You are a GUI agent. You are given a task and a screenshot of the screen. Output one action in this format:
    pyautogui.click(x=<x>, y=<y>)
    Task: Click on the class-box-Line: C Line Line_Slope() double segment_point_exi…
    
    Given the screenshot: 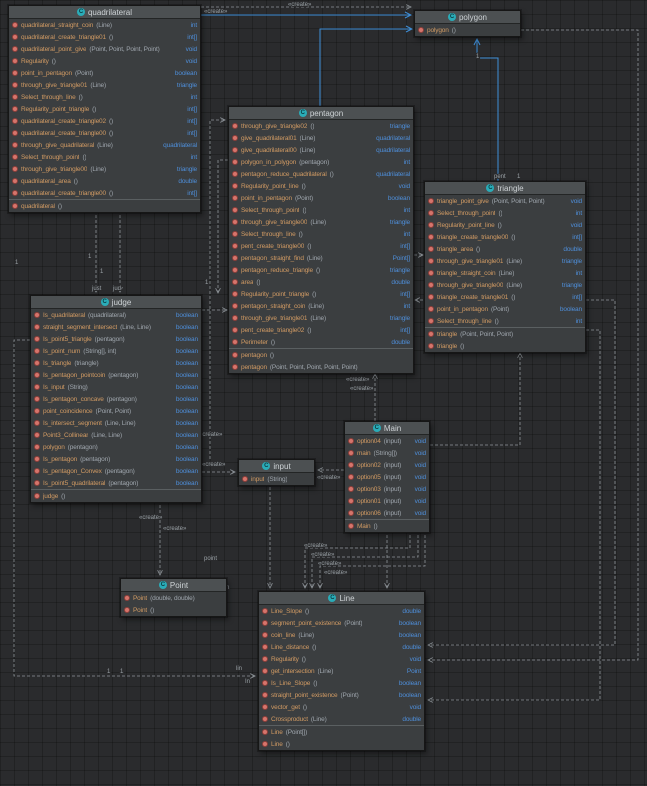 What is the action you would take?
    pyautogui.click(x=341, y=671)
    